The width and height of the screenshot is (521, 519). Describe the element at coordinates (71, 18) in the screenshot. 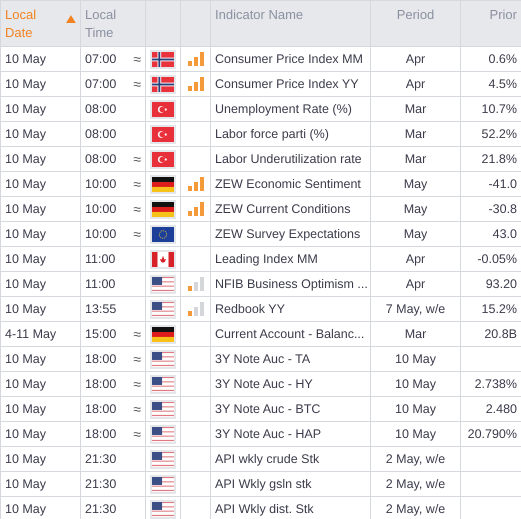

I see `sort-ascending-icon` at that location.